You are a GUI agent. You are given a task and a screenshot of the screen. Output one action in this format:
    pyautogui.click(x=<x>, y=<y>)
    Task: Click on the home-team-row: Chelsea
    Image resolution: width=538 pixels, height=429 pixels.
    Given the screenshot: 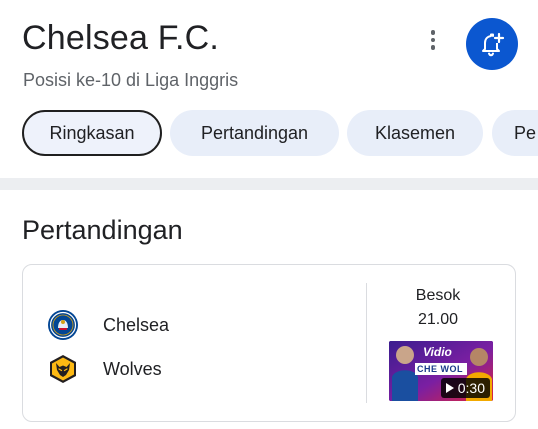 What is the action you would take?
    pyautogui.click(x=108, y=325)
    